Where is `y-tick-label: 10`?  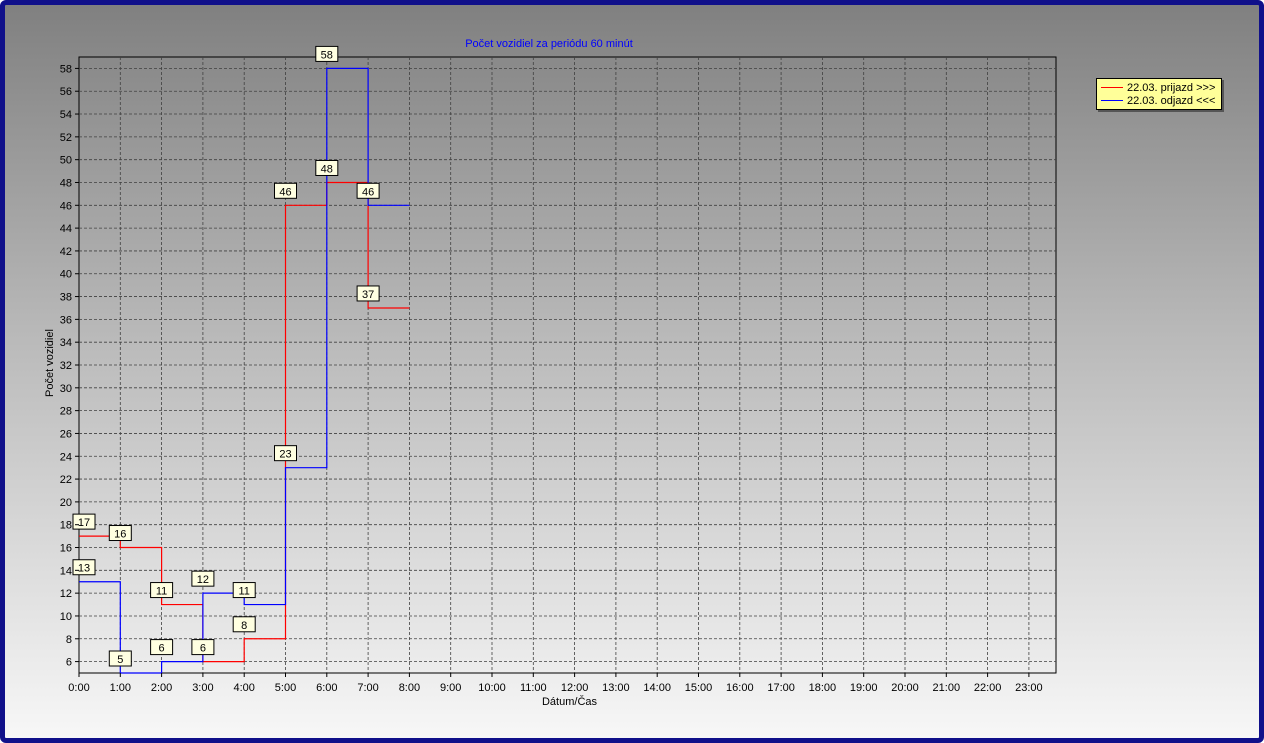
y-tick-label: 10 is located at coordinates (66, 617).